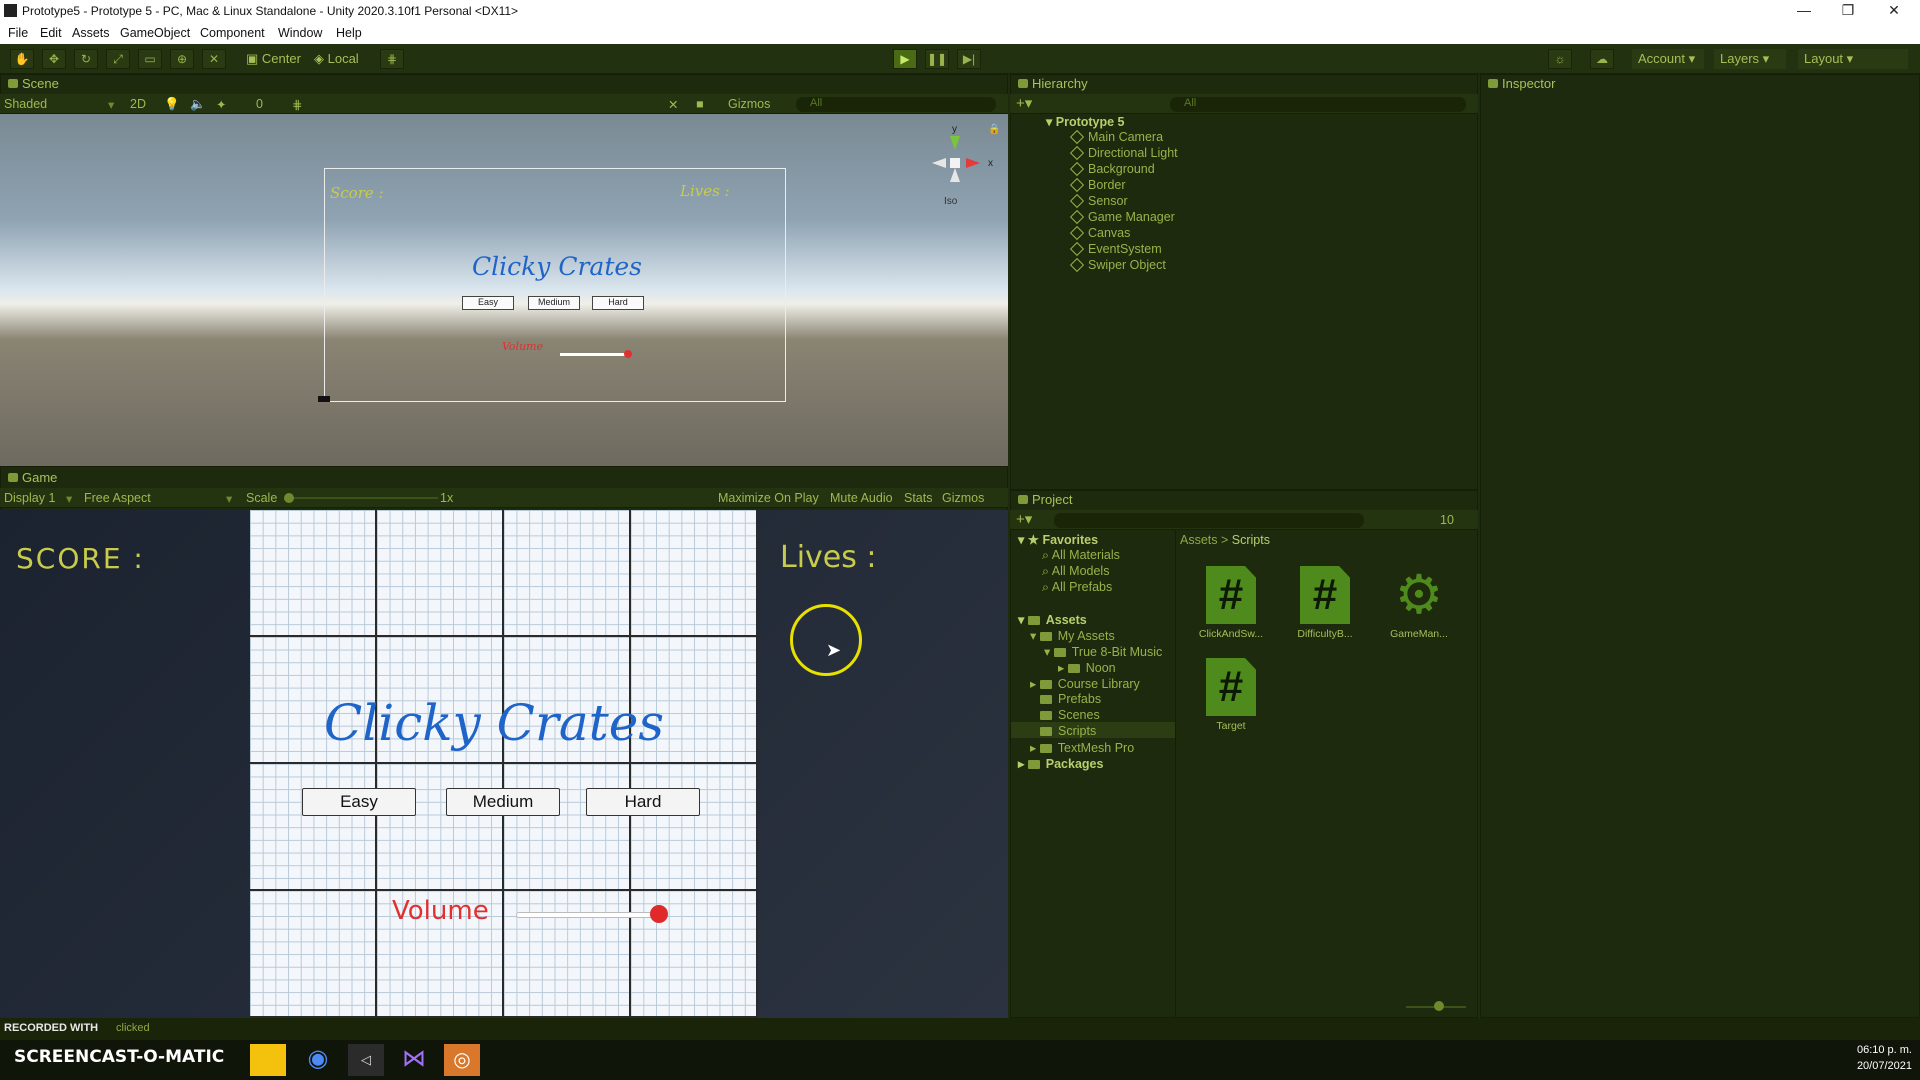 The image size is (1920, 1080). What do you see at coordinates (591, 915) in the screenshot?
I see `volume-slider-track` at bounding box center [591, 915].